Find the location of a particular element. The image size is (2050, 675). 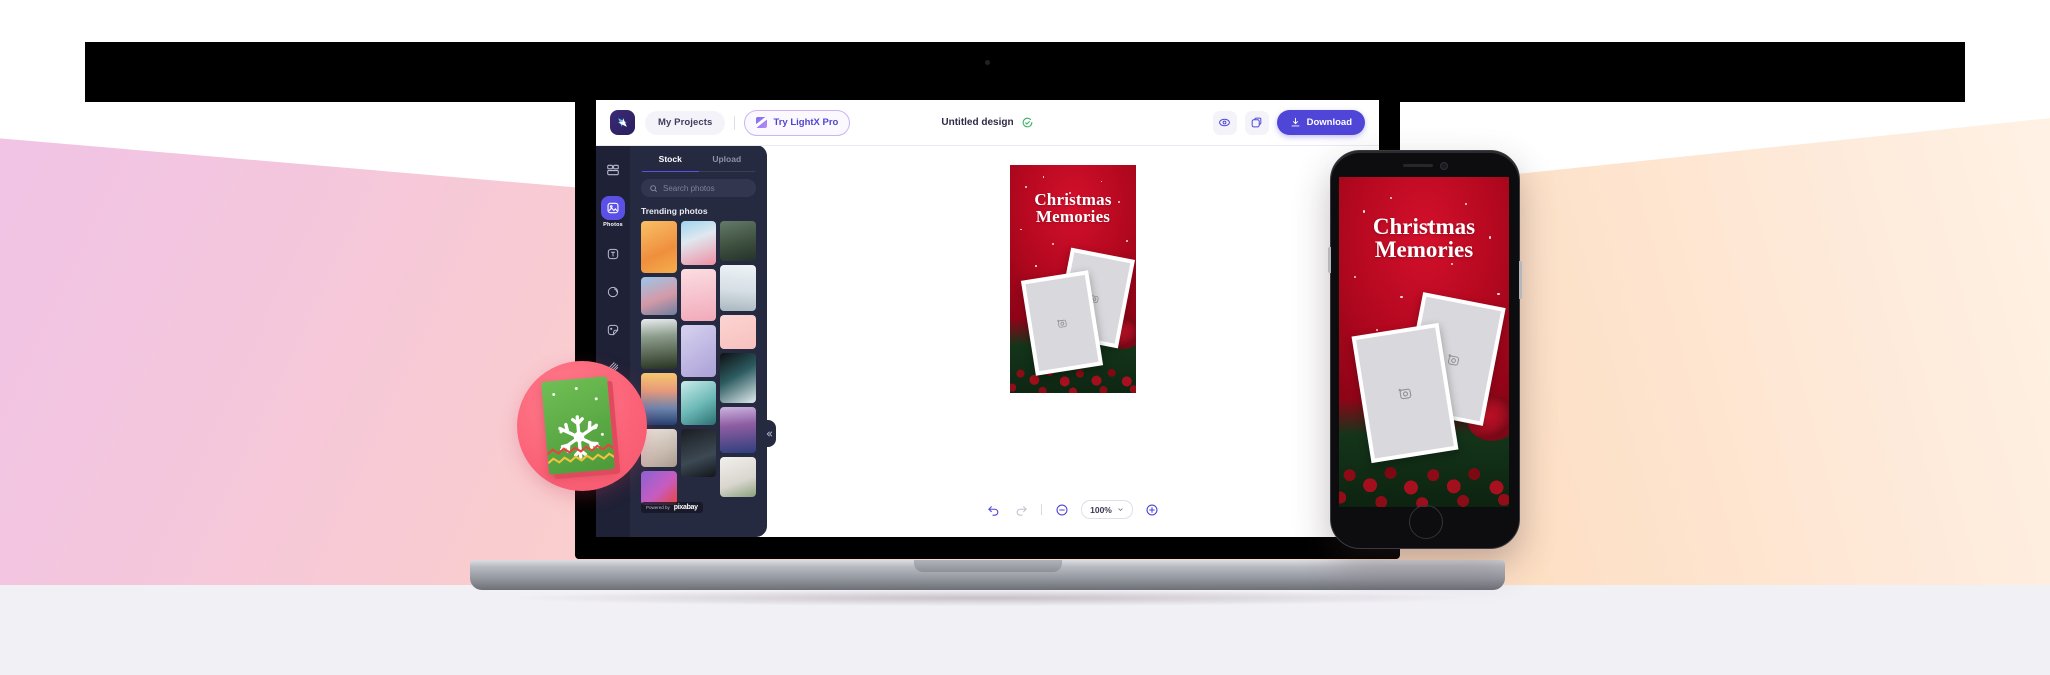

search-input: Search photos is located at coordinates (698, 188).